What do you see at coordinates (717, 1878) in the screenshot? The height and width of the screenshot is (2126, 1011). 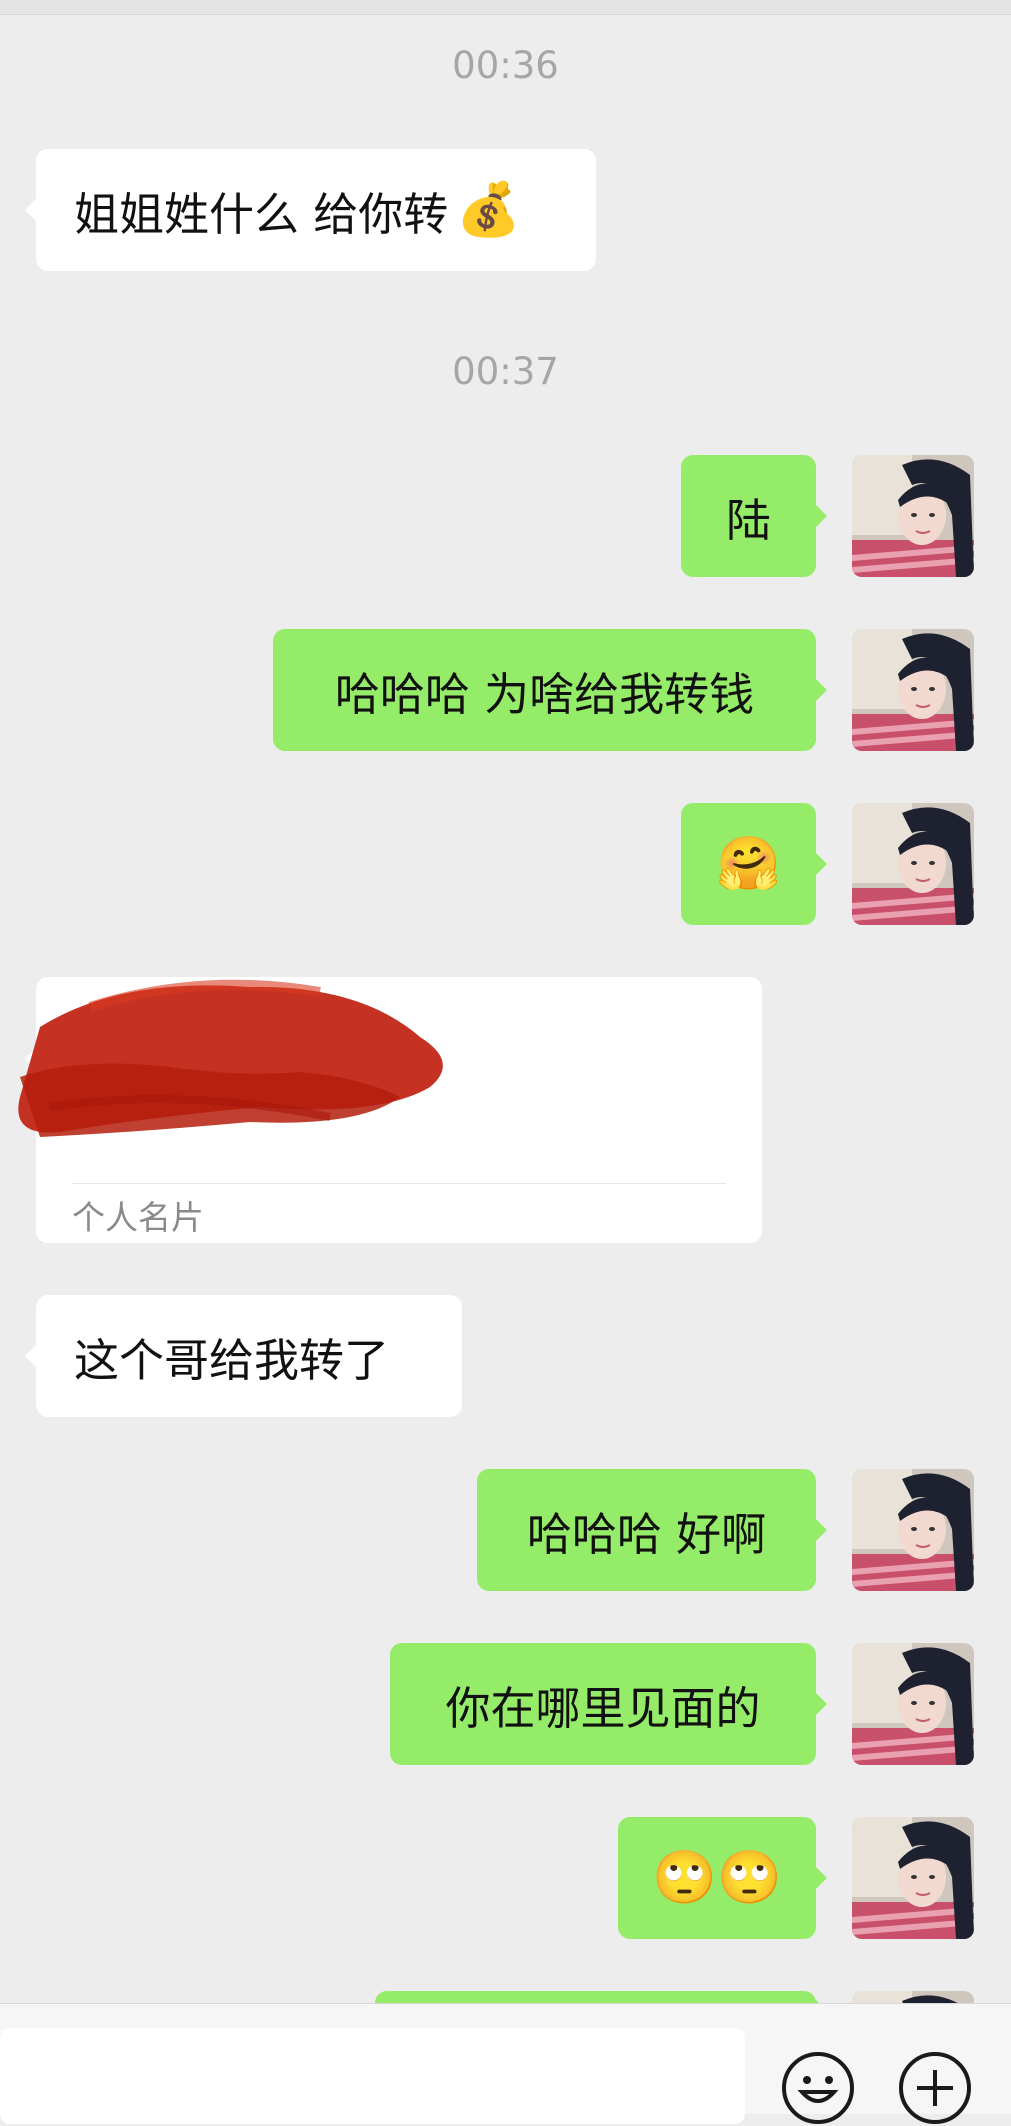 I see `eye-roll-emoji-icon: 🙄🙄` at bounding box center [717, 1878].